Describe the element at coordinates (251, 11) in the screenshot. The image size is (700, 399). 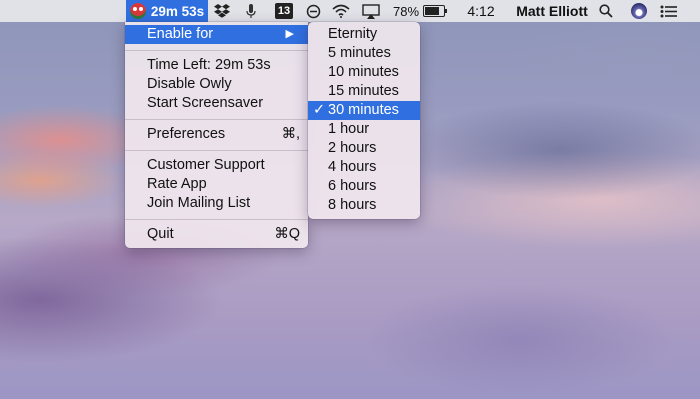
I see `microphone-icon` at that location.